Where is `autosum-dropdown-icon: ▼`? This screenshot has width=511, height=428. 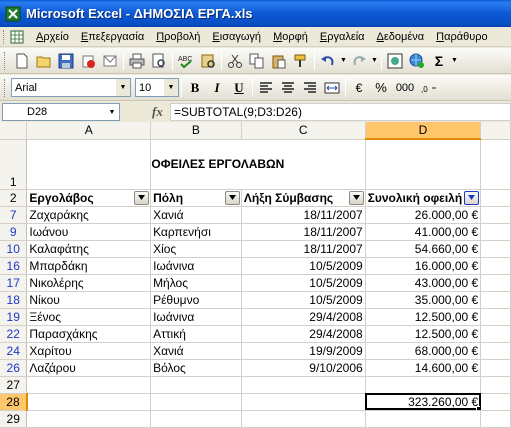
autosum-dropdown-icon: ▼ is located at coordinates (454, 61).